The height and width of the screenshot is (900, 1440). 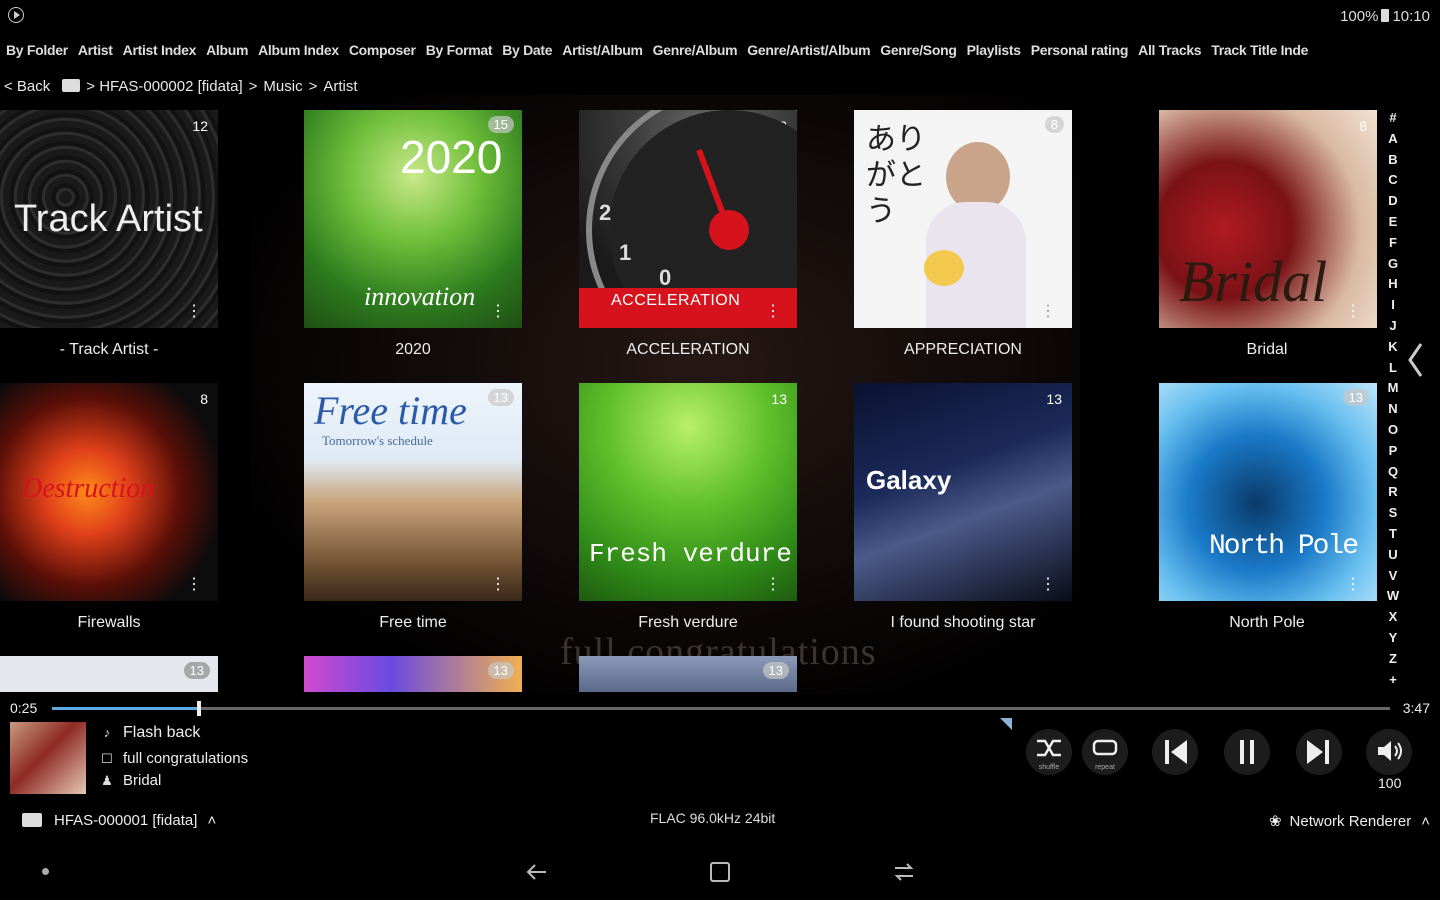 What do you see at coordinates (1393, 534) in the screenshot?
I see `alphabet-index-letter: T` at bounding box center [1393, 534].